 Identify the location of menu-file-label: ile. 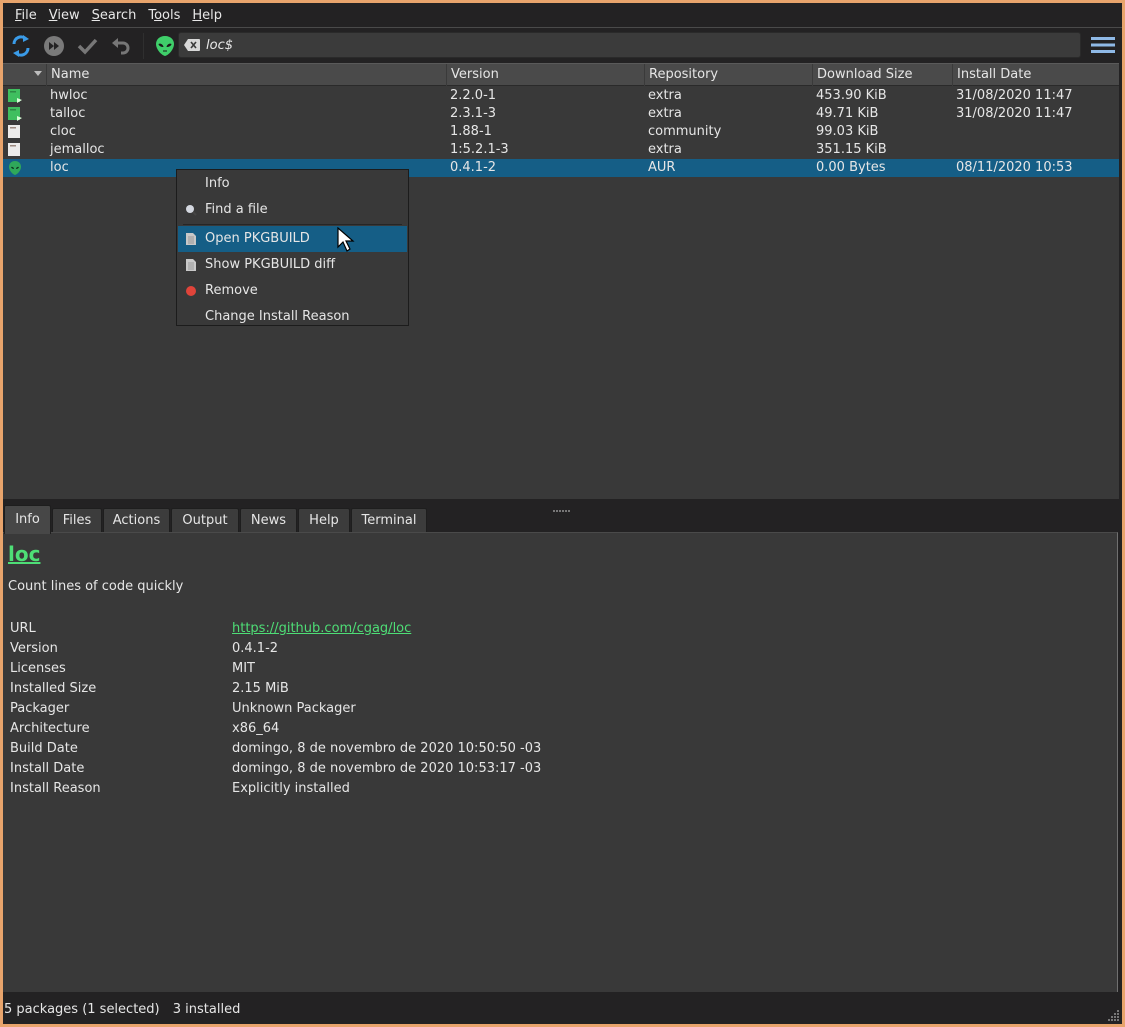
(29, 15).